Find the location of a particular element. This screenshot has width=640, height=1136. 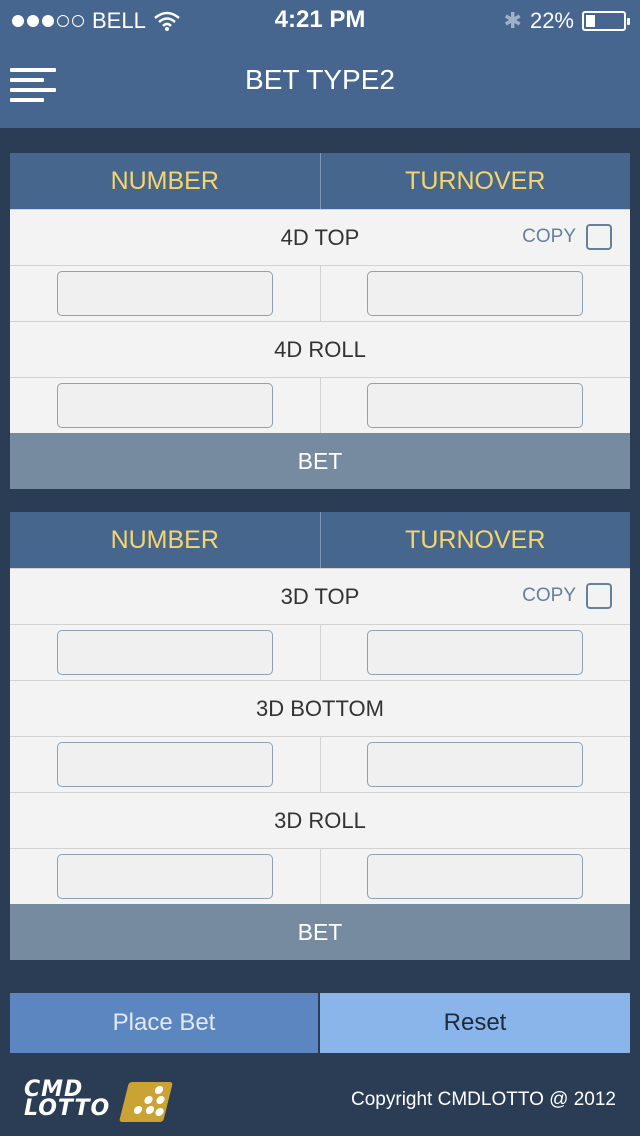

turnover-input-4d-top is located at coordinates (475, 293).